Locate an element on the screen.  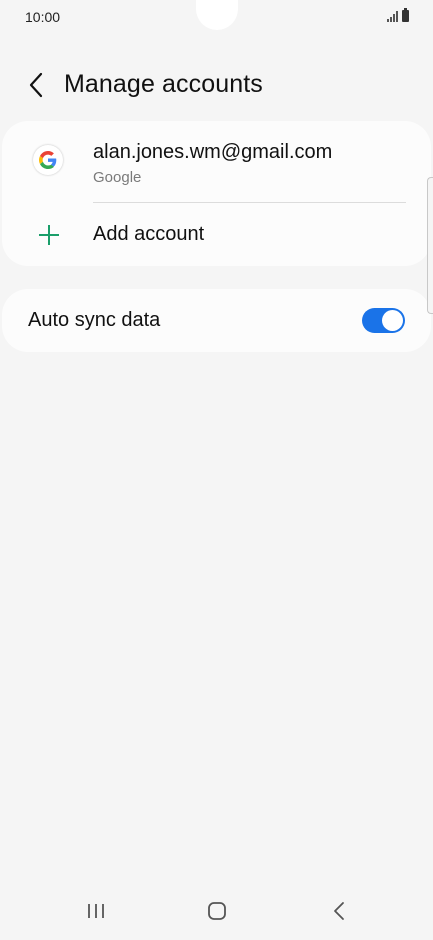
navigation-bar is located at coordinates (216, 913).